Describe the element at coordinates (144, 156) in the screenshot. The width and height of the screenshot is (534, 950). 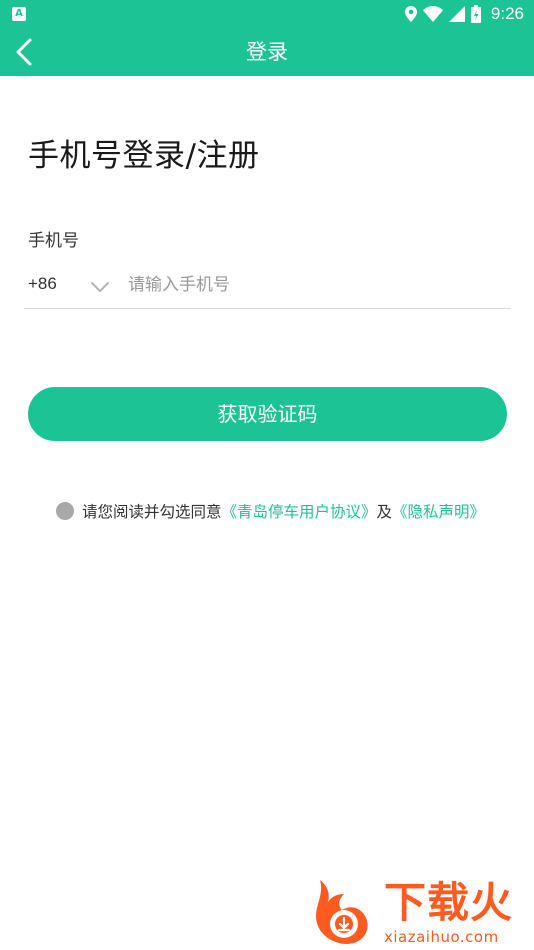
I see `page-heading: 手机号登录/注册` at that location.